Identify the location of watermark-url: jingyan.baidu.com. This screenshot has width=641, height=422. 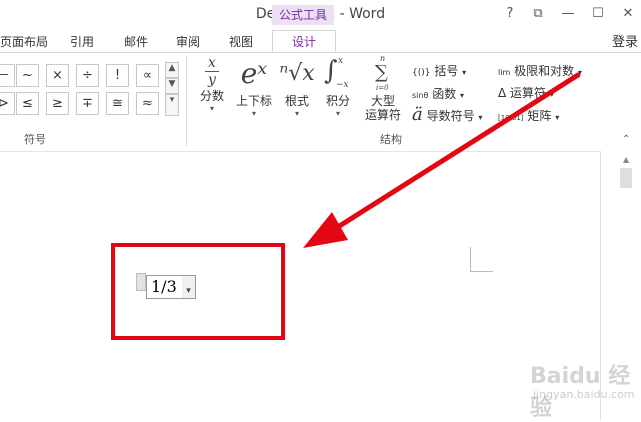
(584, 394).